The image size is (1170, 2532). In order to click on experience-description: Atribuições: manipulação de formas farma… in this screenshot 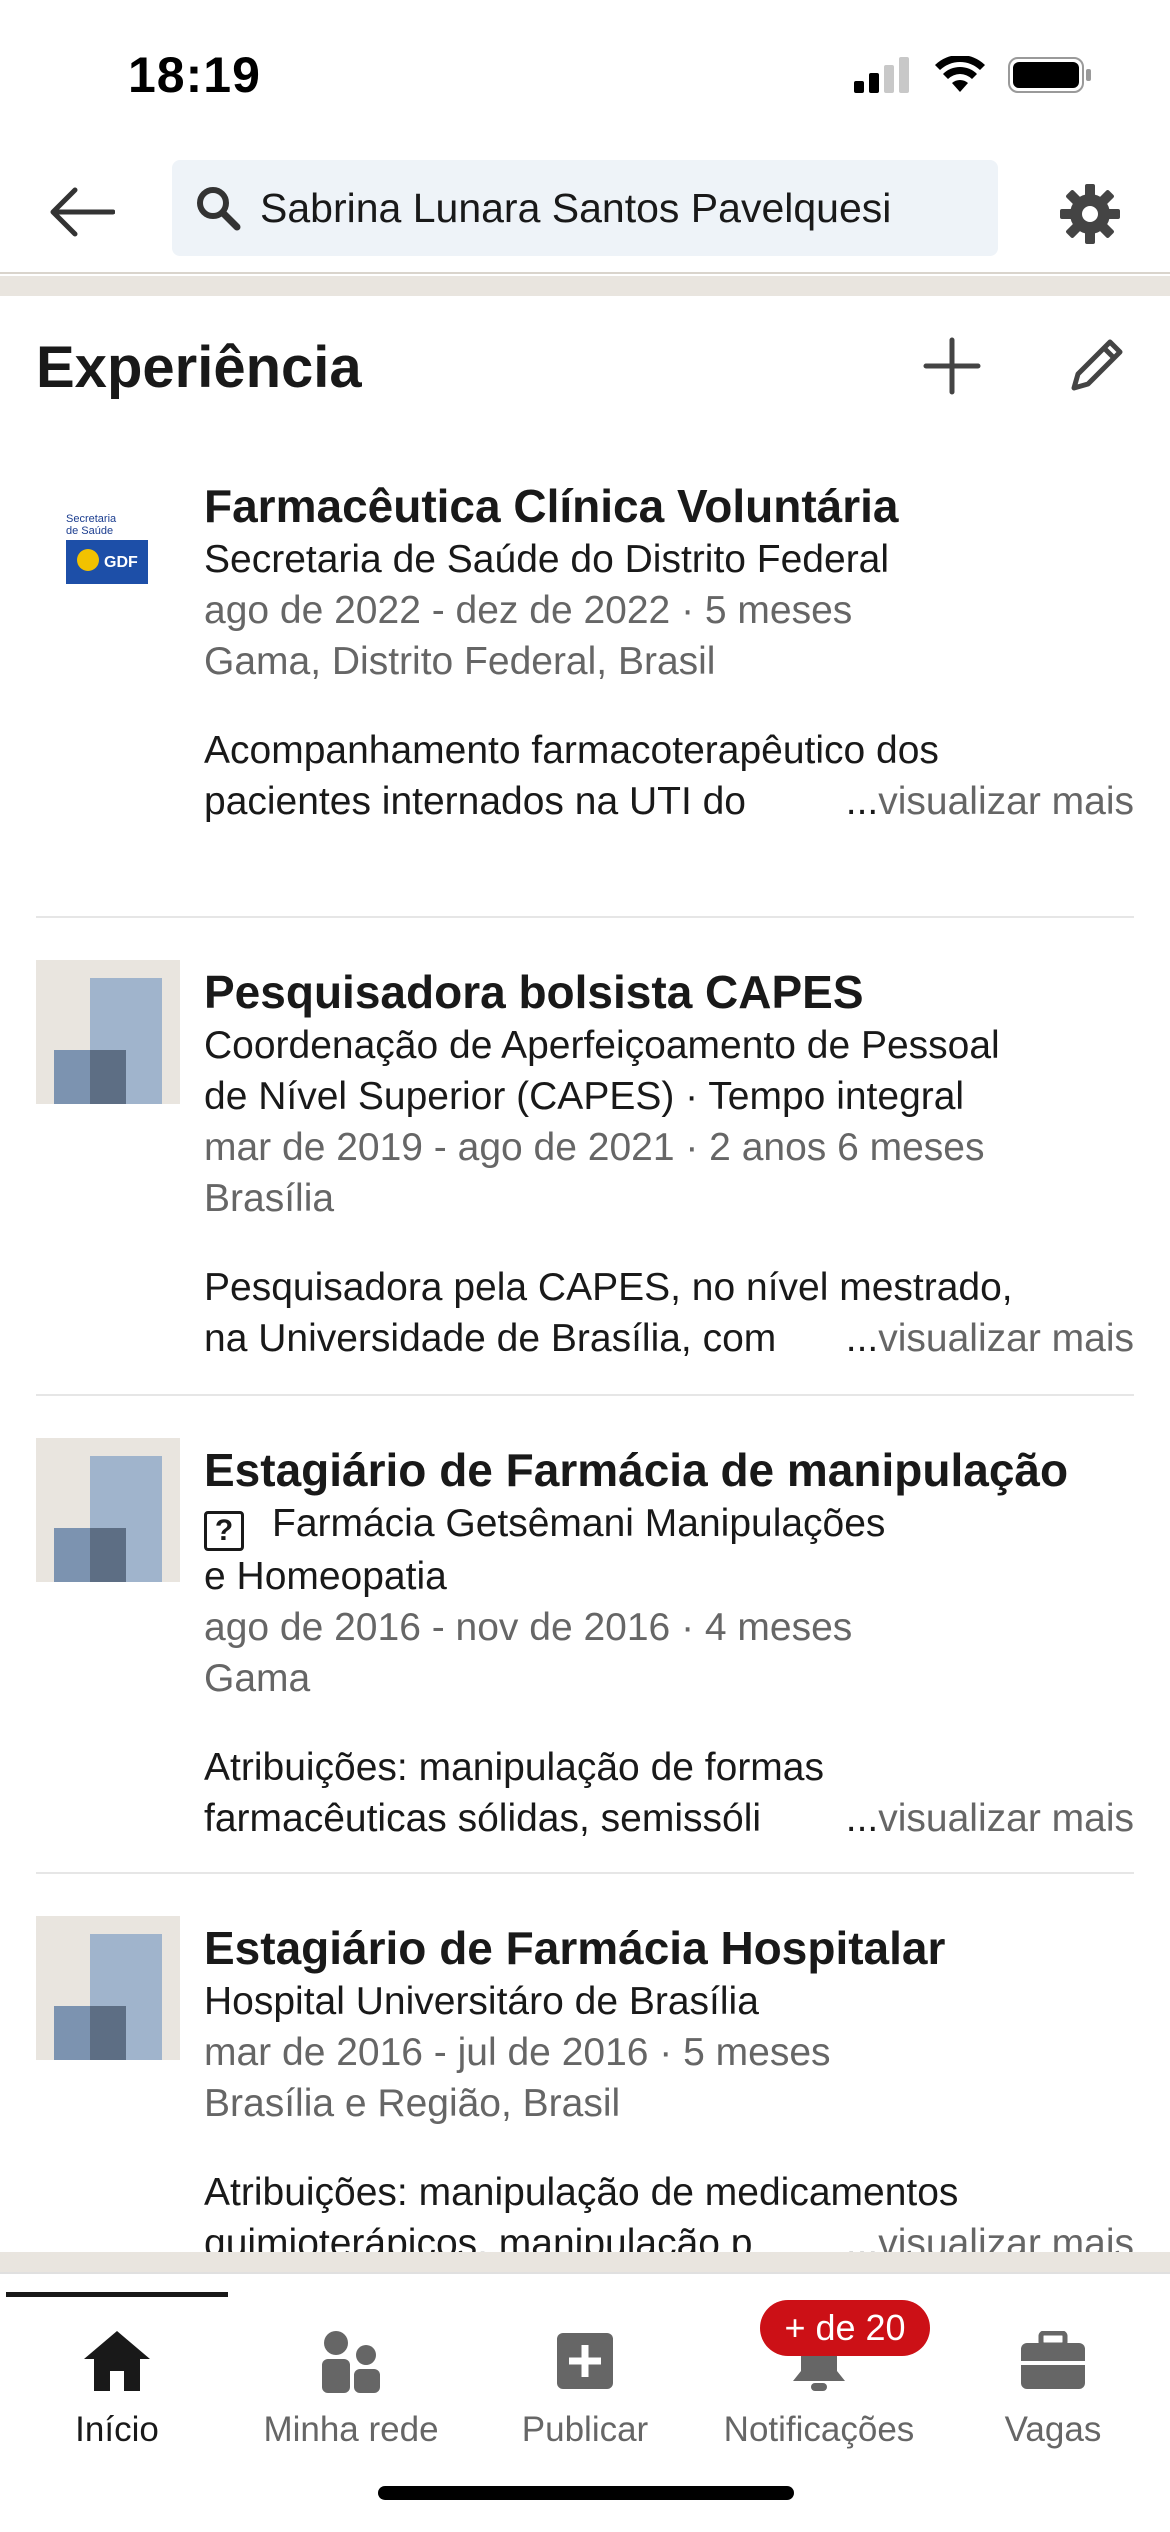, I will do `click(687, 1793)`.